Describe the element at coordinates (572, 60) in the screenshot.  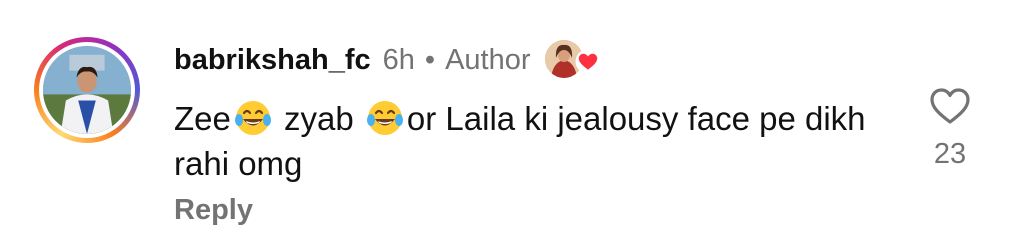
I see `author-liked-indicator` at that location.